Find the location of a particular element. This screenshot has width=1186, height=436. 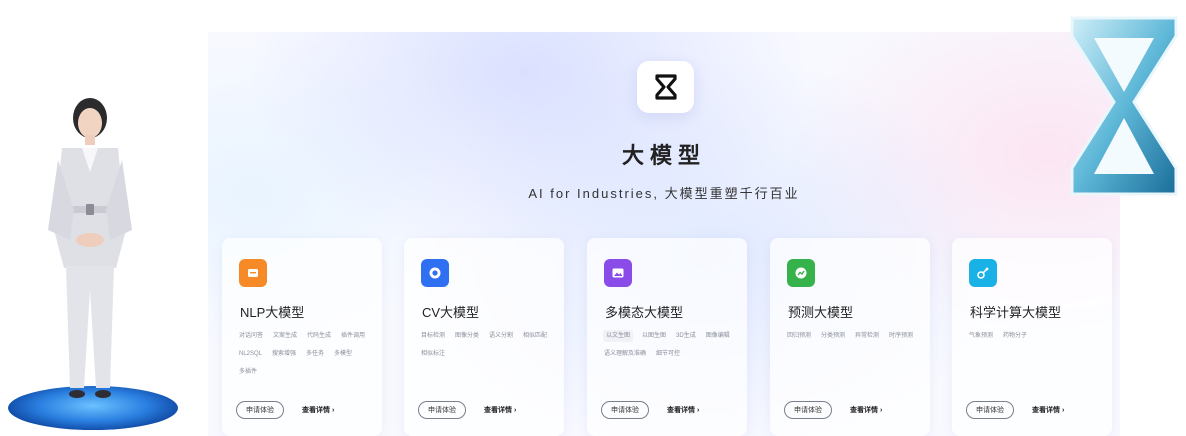

capability-tags: 气象预测 药物分子 is located at coordinates (1038, 336).